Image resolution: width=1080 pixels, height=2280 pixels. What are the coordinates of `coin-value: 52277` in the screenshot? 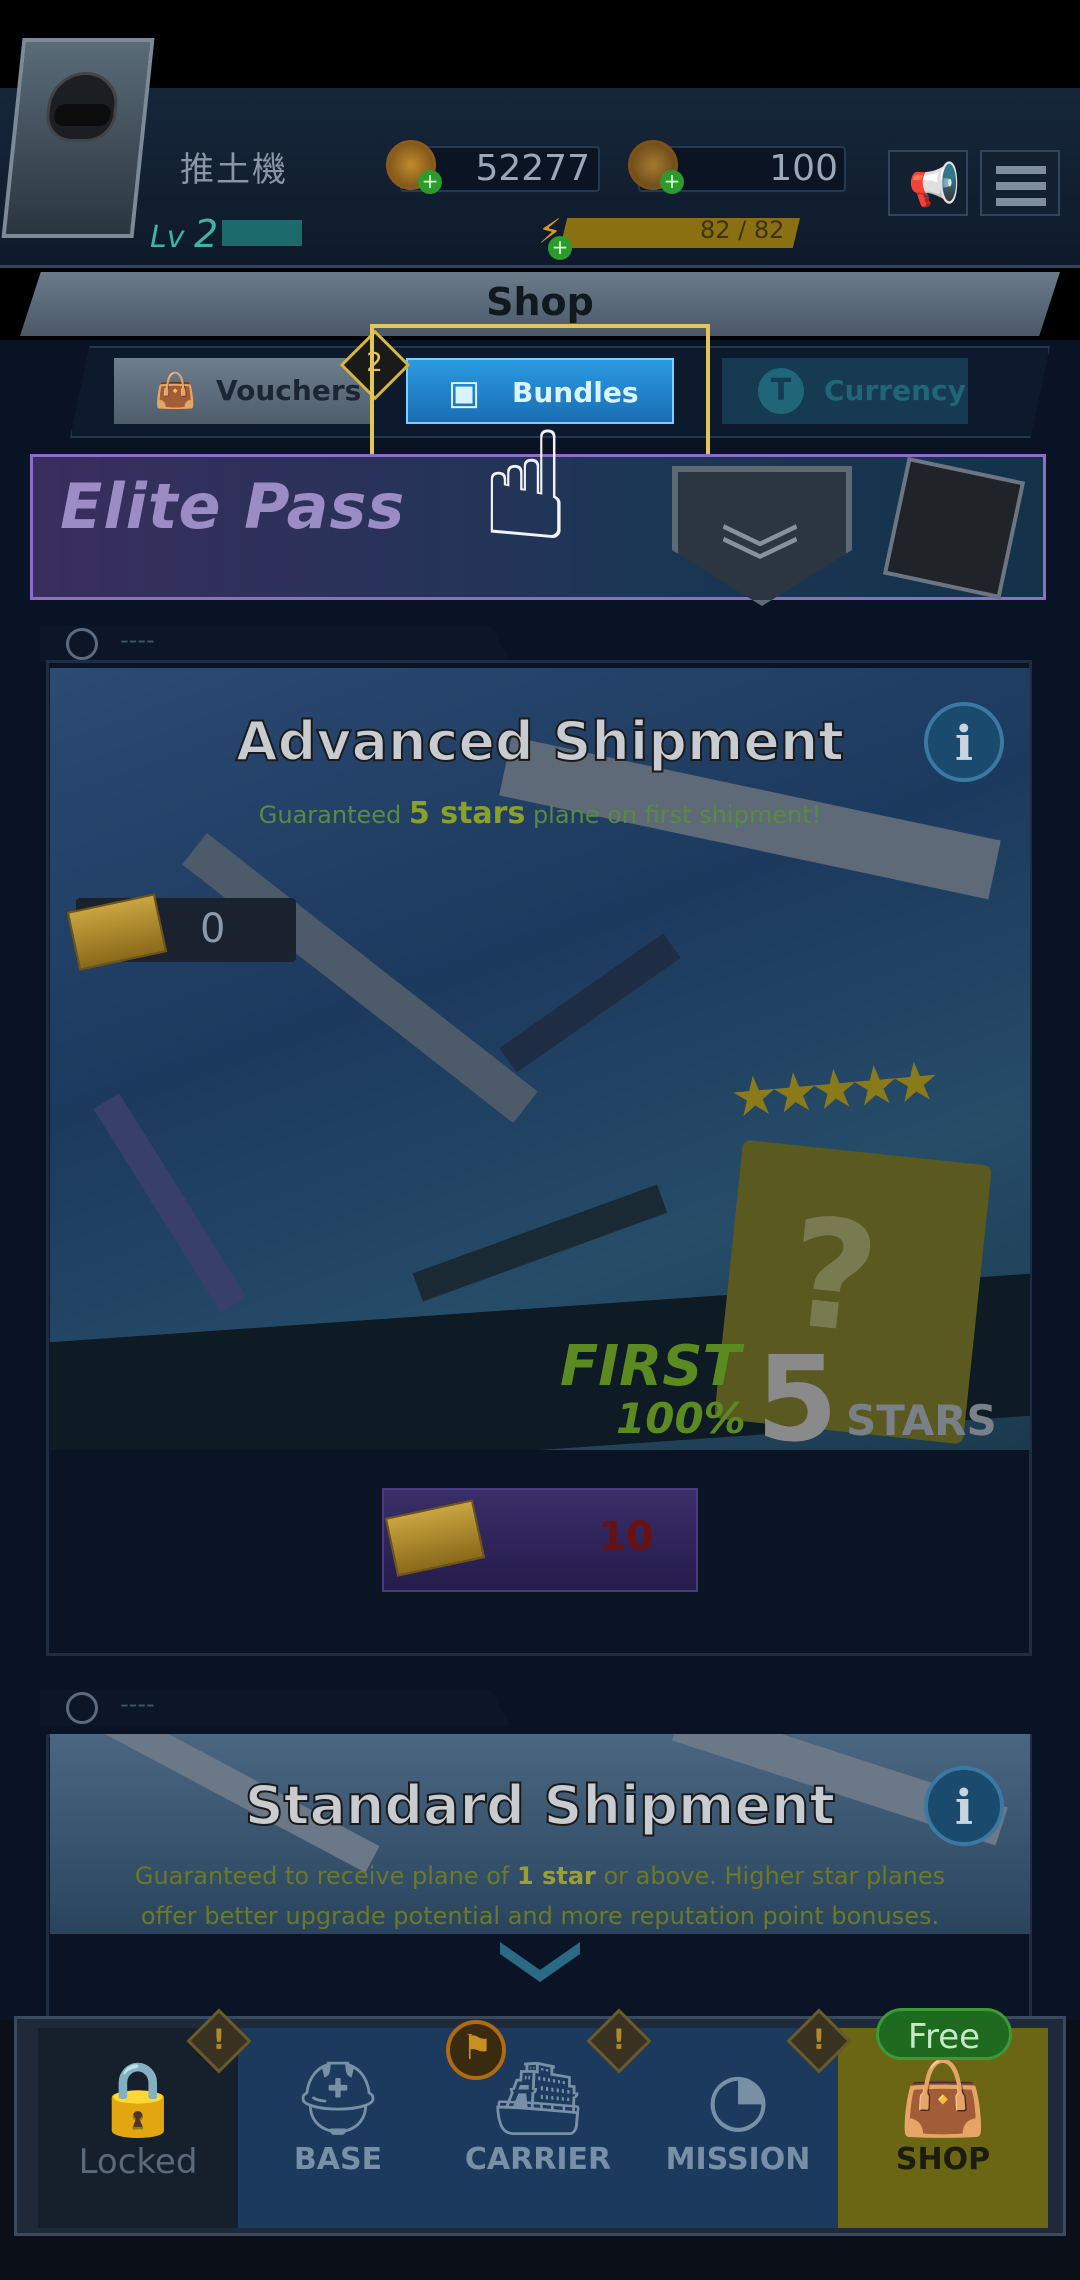 It's located at (532, 168).